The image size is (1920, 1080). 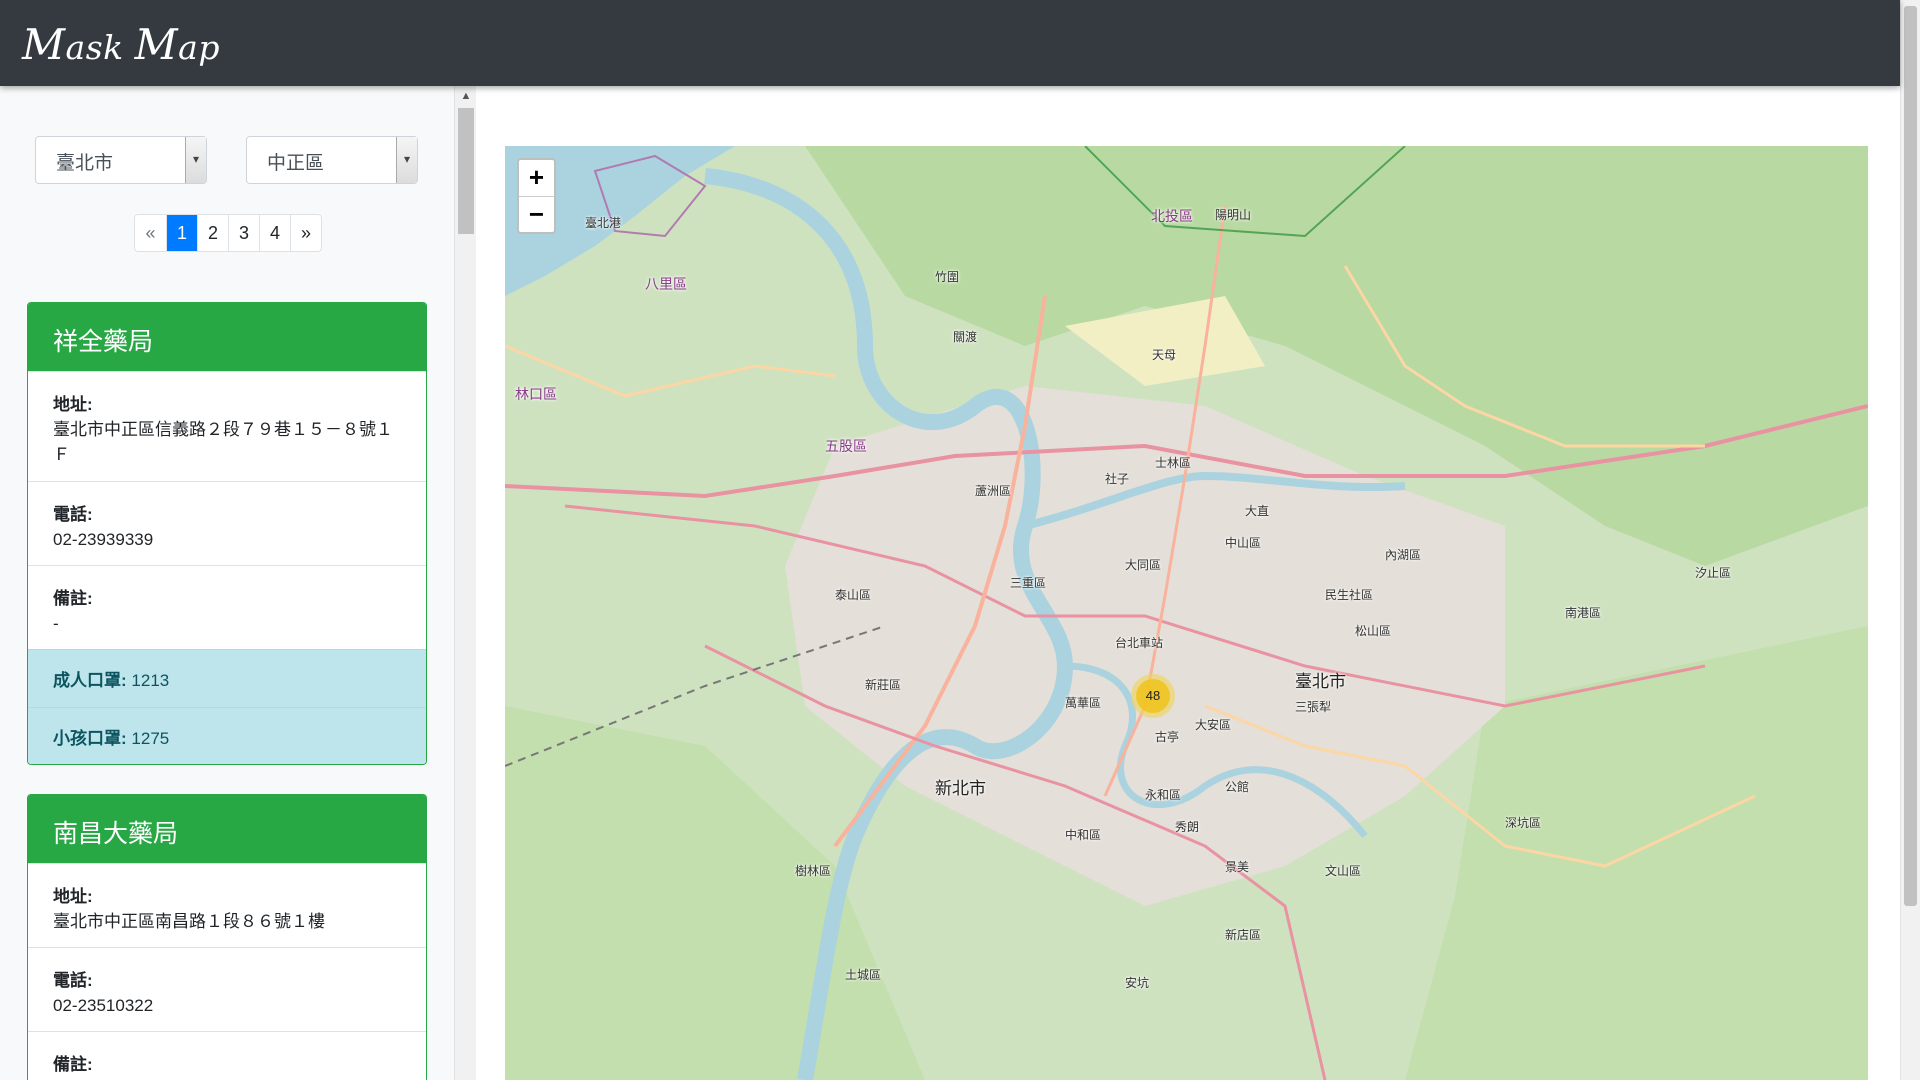 I want to click on map-label: 竹圍, so click(x=947, y=277).